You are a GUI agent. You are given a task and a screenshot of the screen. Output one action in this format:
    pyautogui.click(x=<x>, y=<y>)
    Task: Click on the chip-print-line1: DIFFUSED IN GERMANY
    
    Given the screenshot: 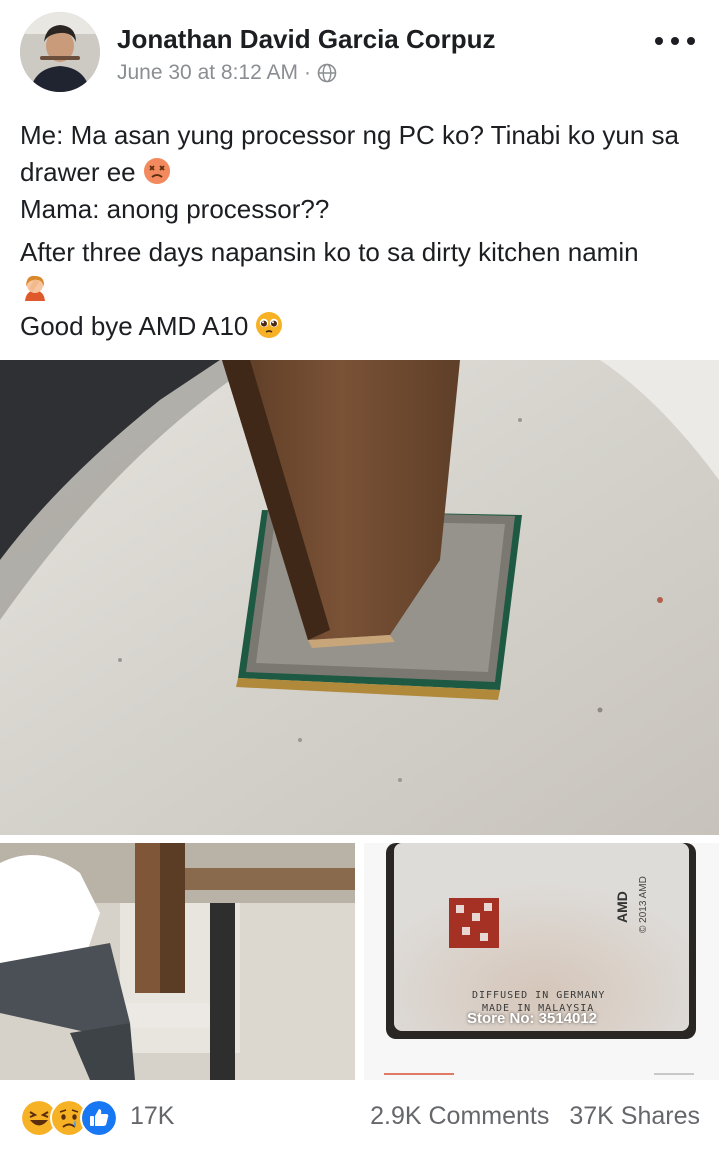 What is the action you would take?
    pyautogui.click(x=539, y=995)
    